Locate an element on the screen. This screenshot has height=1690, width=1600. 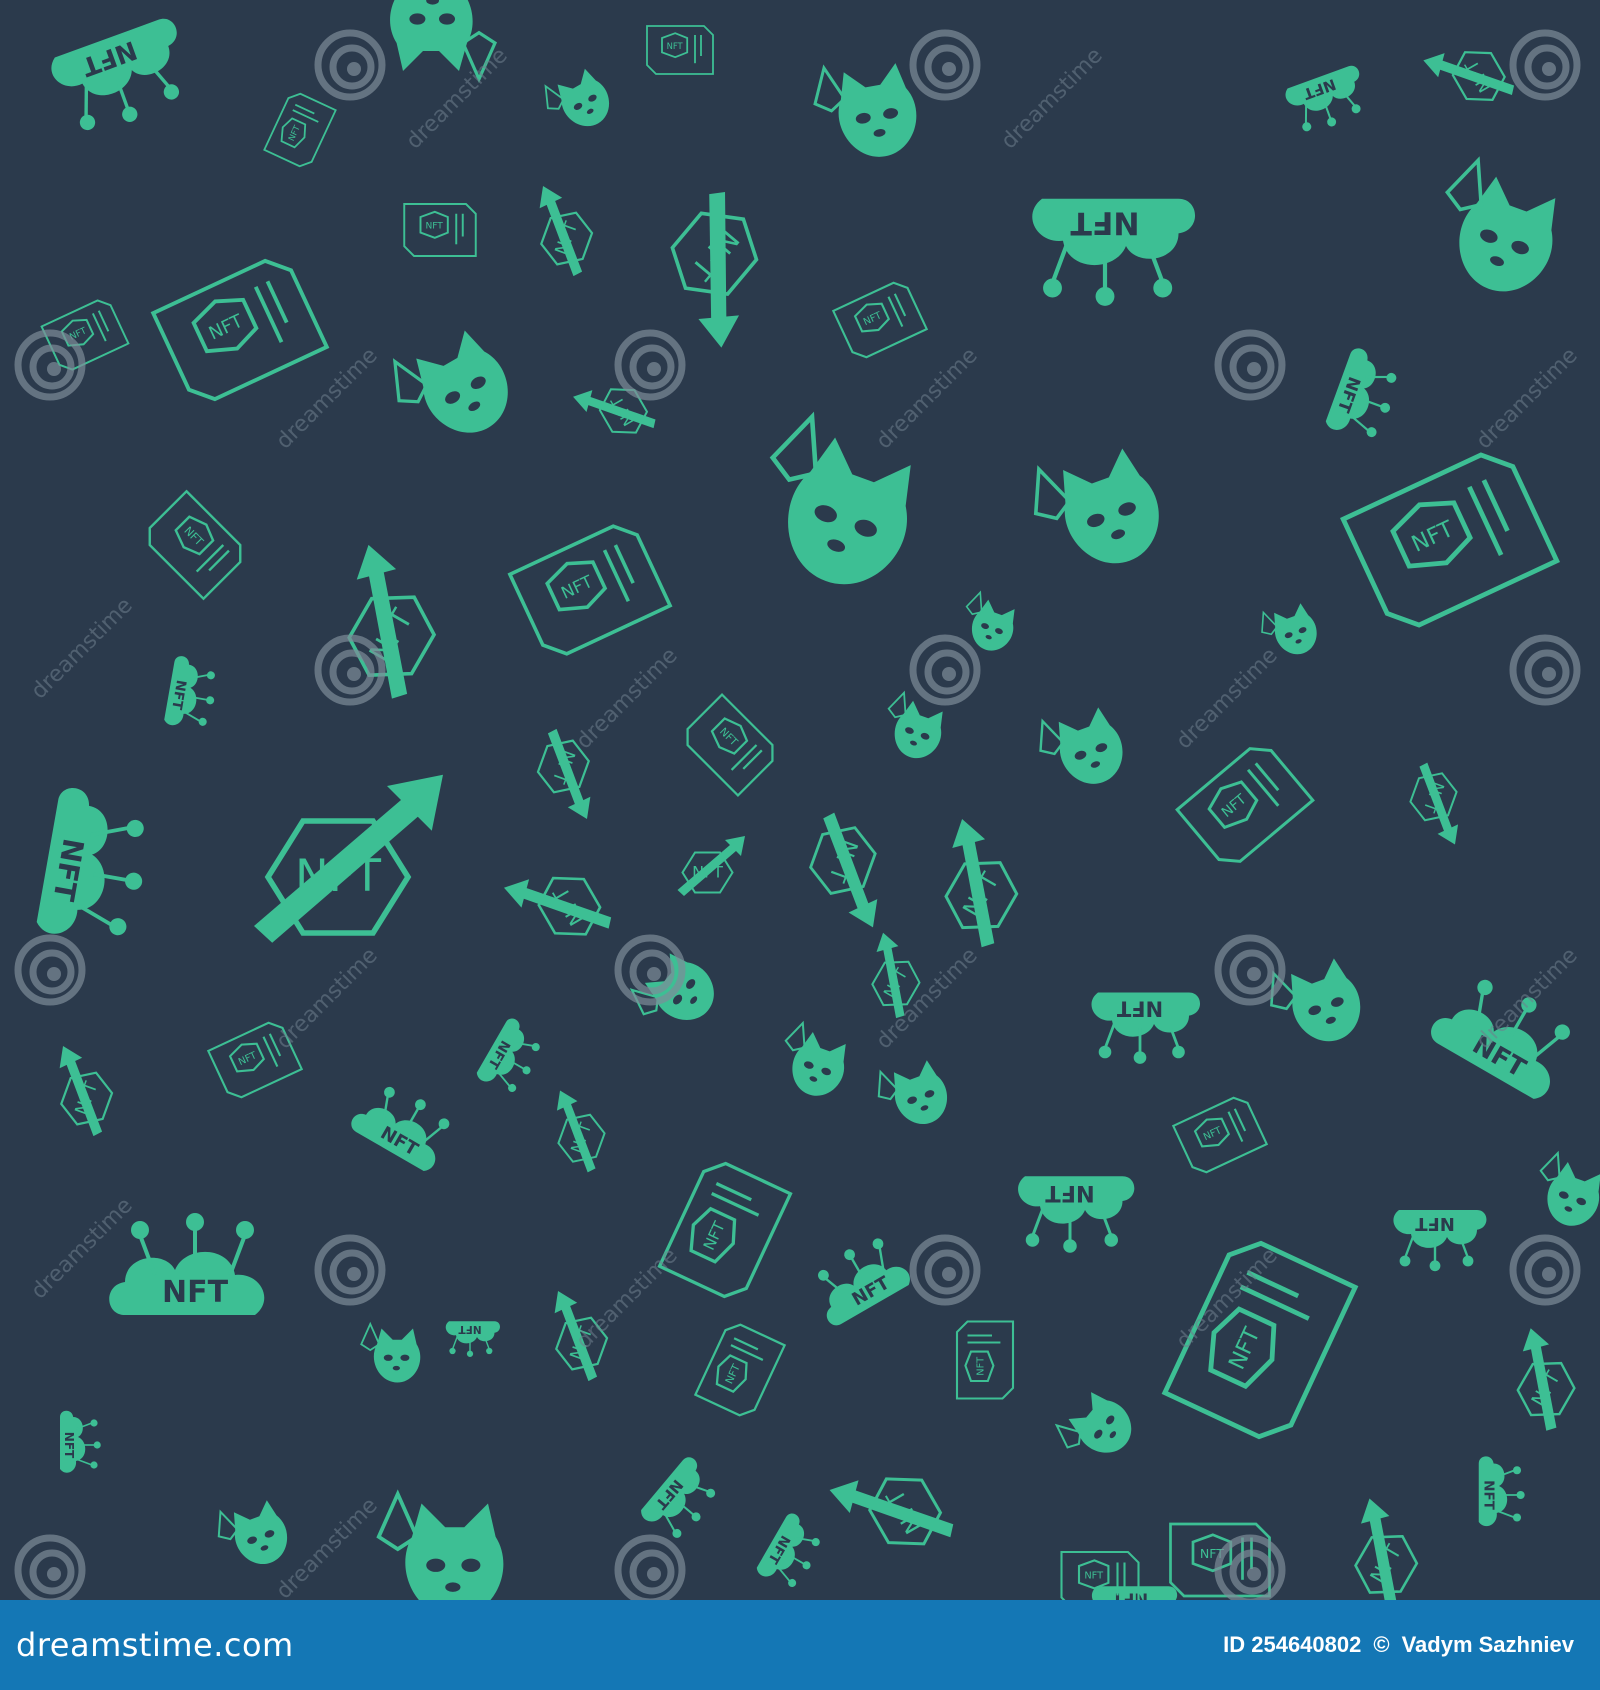
image-id: ID 254640802 is located at coordinates (1292, 1644).